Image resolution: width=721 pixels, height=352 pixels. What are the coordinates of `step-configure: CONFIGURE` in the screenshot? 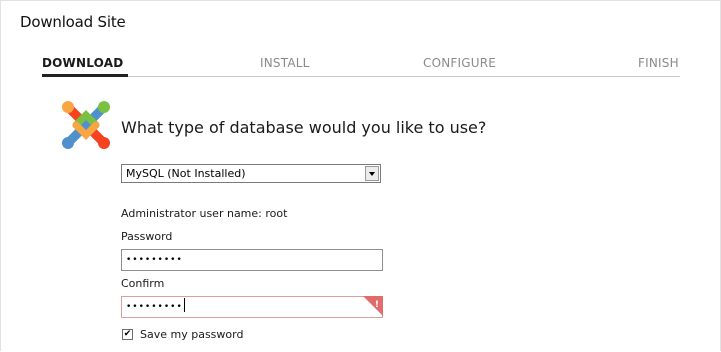 It's located at (460, 63).